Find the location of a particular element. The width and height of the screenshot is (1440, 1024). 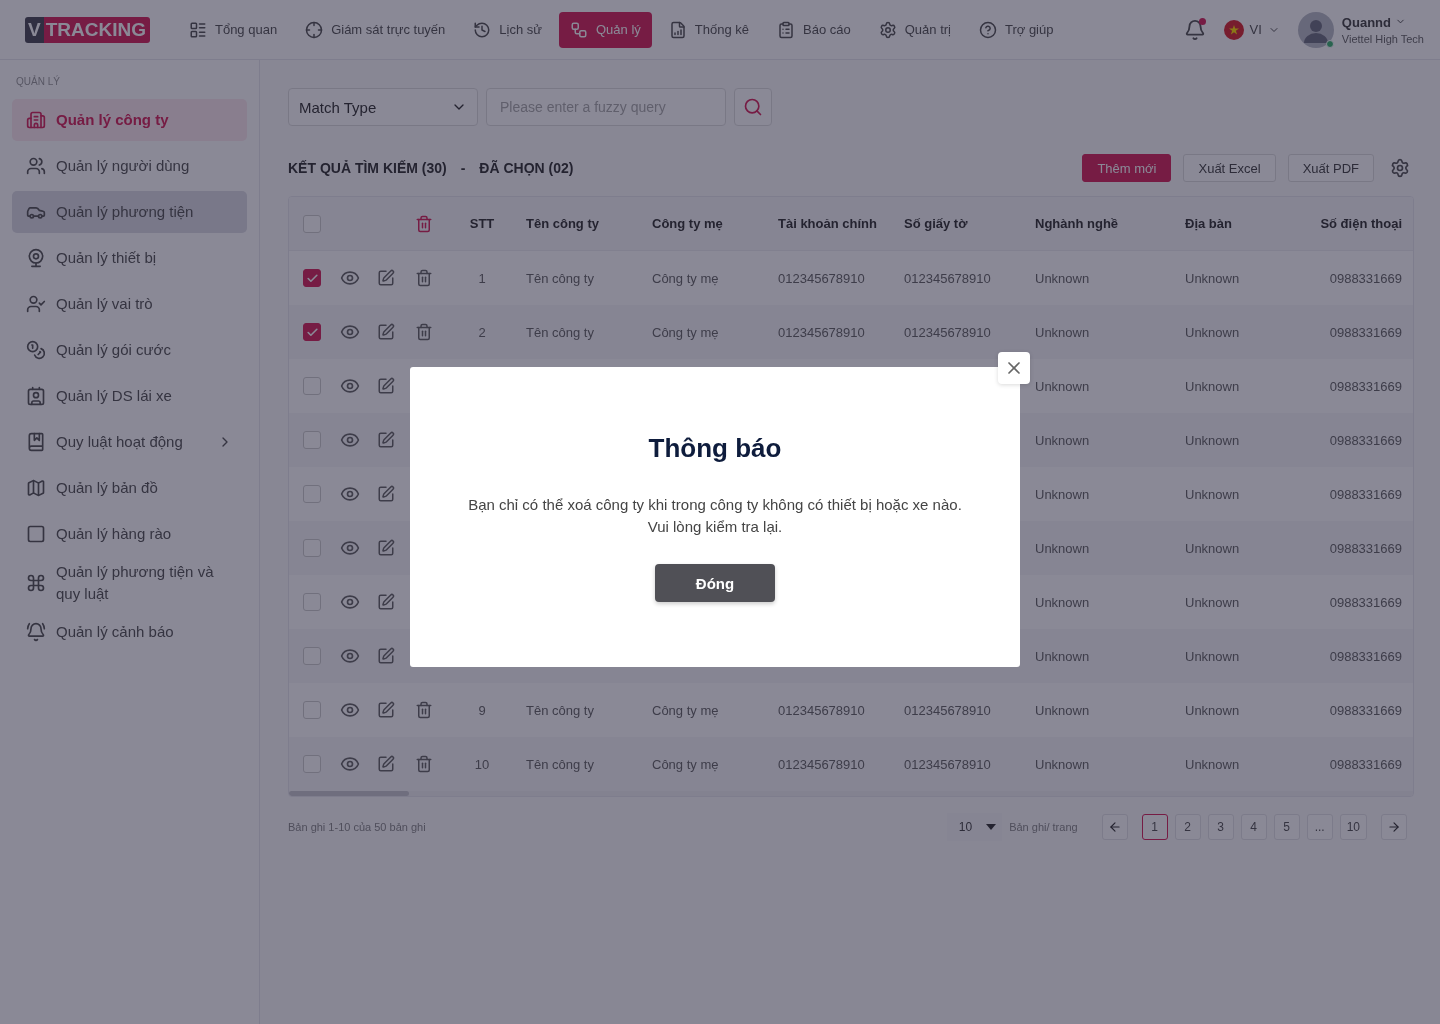

search-button is located at coordinates (753, 107).